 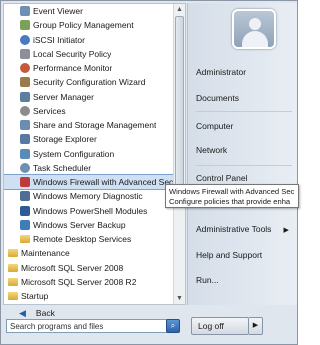 What do you see at coordinates (89, 282) in the screenshot?
I see `folder-item-sql-2008-r2: Microsoft SQL Server 2008 R2` at bounding box center [89, 282].